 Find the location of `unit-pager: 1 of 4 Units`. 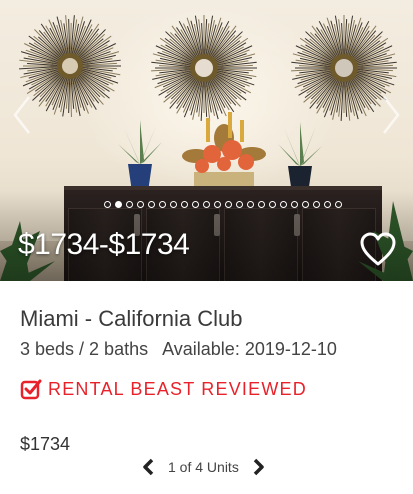

unit-pager: 1 of 4 Units is located at coordinates (203, 467).